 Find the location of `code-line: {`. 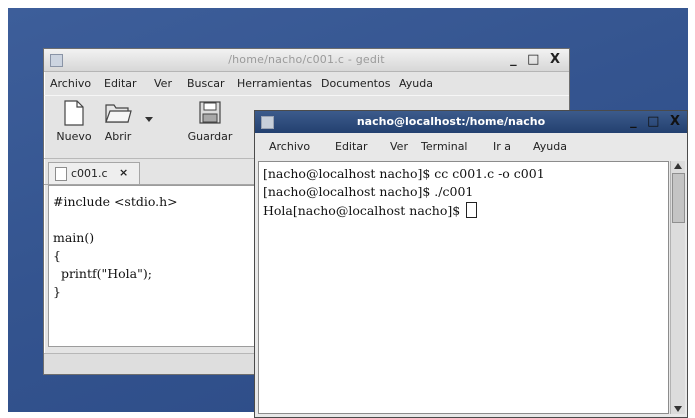

code-line: { is located at coordinates (57, 255).